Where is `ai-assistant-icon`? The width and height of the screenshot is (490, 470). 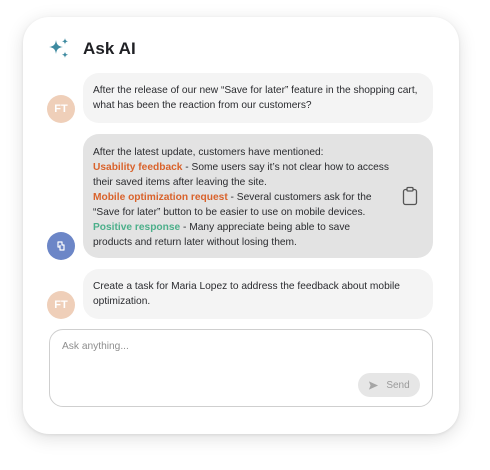
ai-assistant-icon is located at coordinates (61, 246).